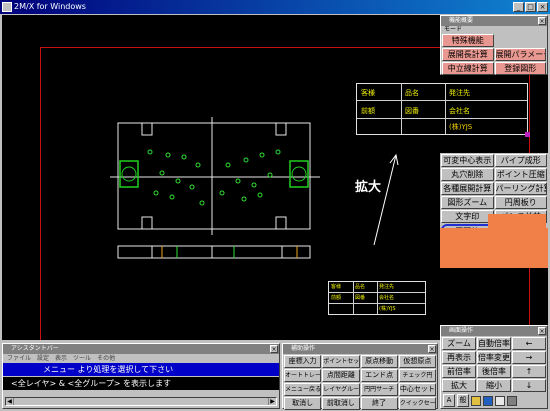 Image resolution: width=550 pixels, height=411 pixels. I want to click on app-icon, so click(7, 7).